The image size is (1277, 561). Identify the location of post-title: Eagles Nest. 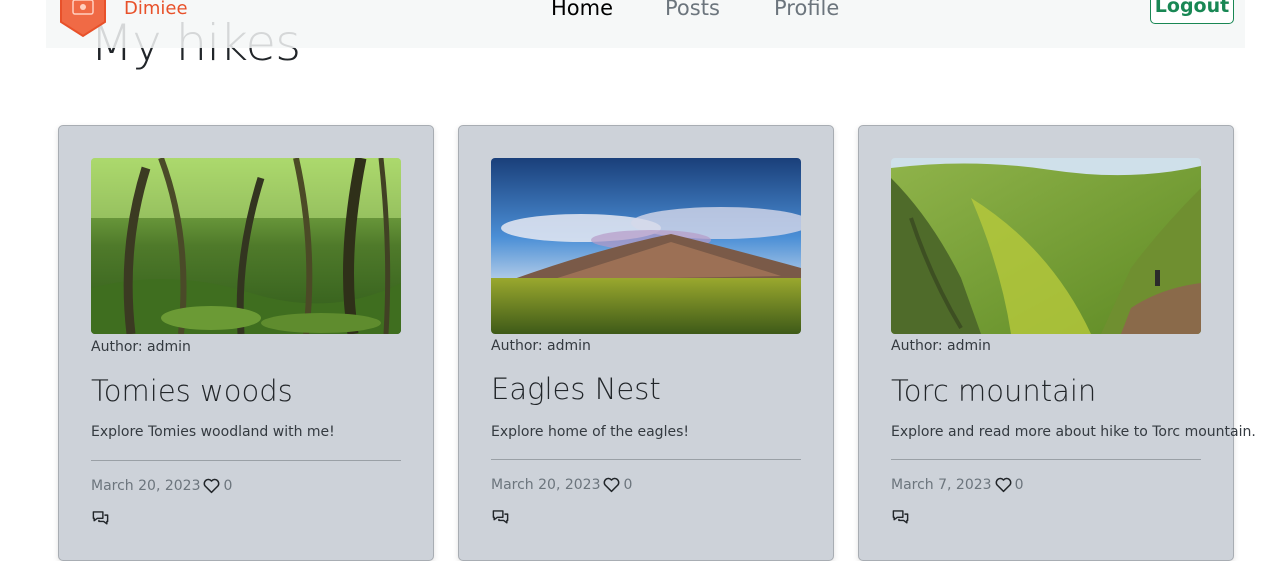
(576, 389).